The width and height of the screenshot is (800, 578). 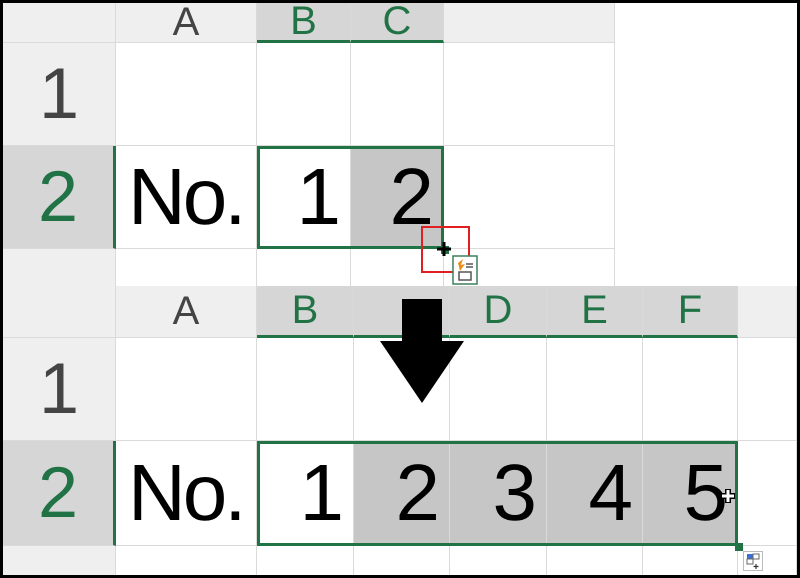 What do you see at coordinates (422, 351) in the screenshot?
I see `down-arrow-icon` at bounding box center [422, 351].